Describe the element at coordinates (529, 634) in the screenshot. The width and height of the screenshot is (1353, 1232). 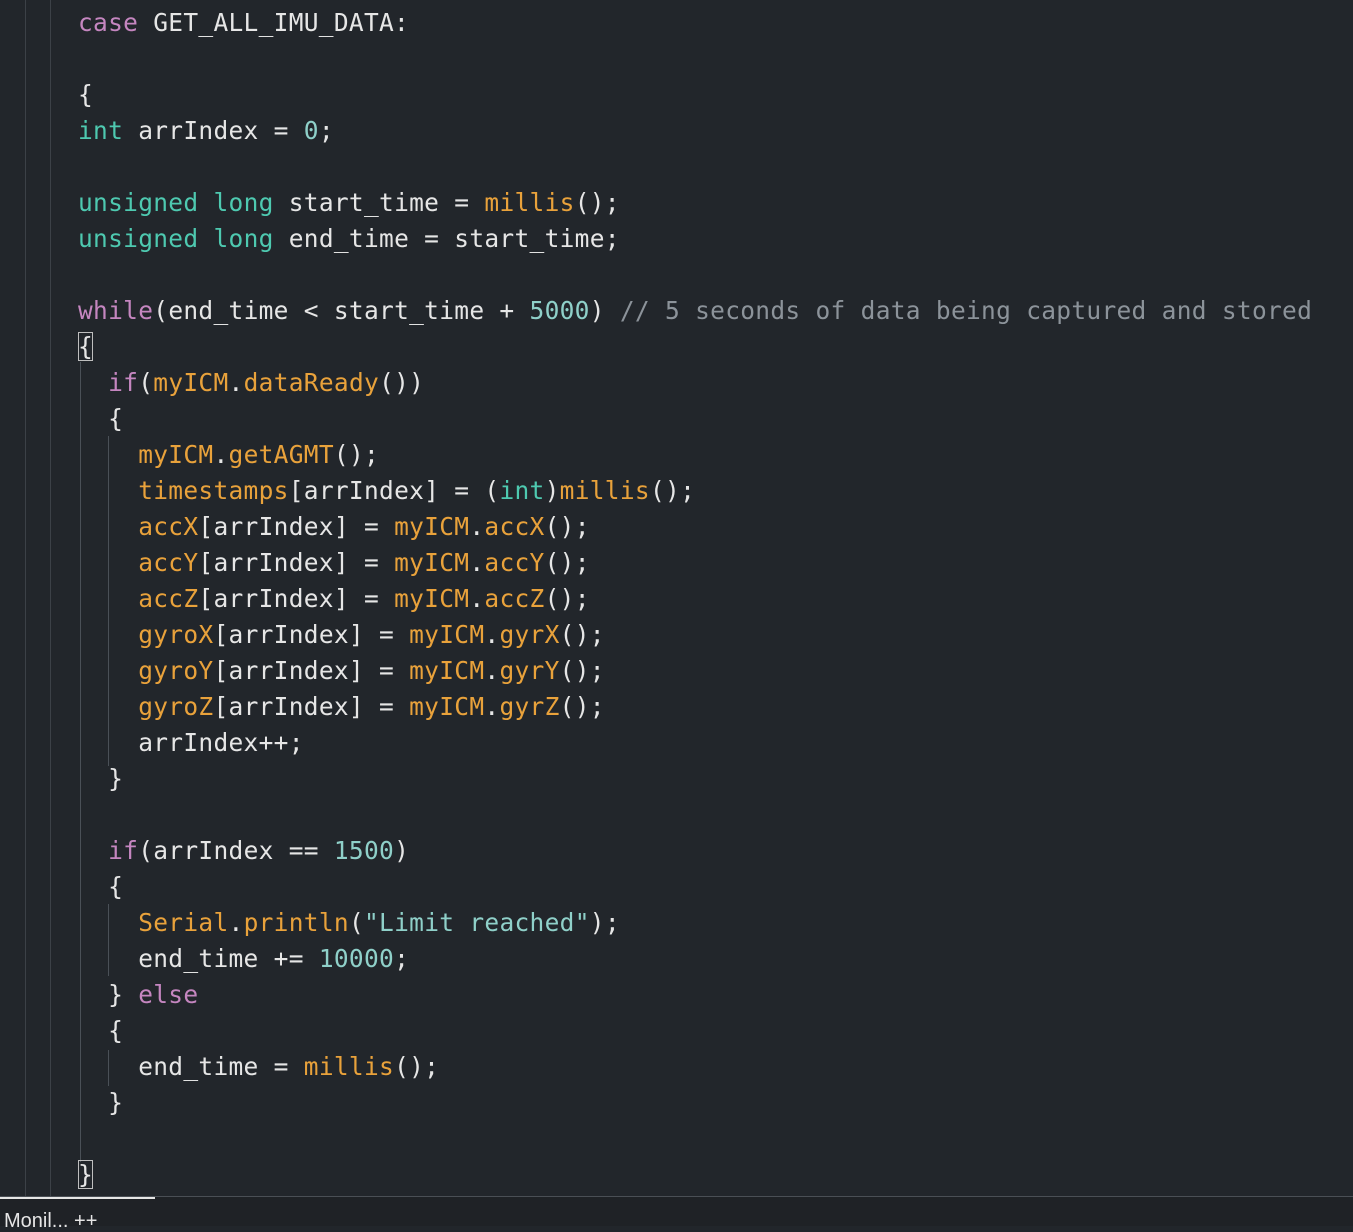
I see `code-token: gyrX` at that location.